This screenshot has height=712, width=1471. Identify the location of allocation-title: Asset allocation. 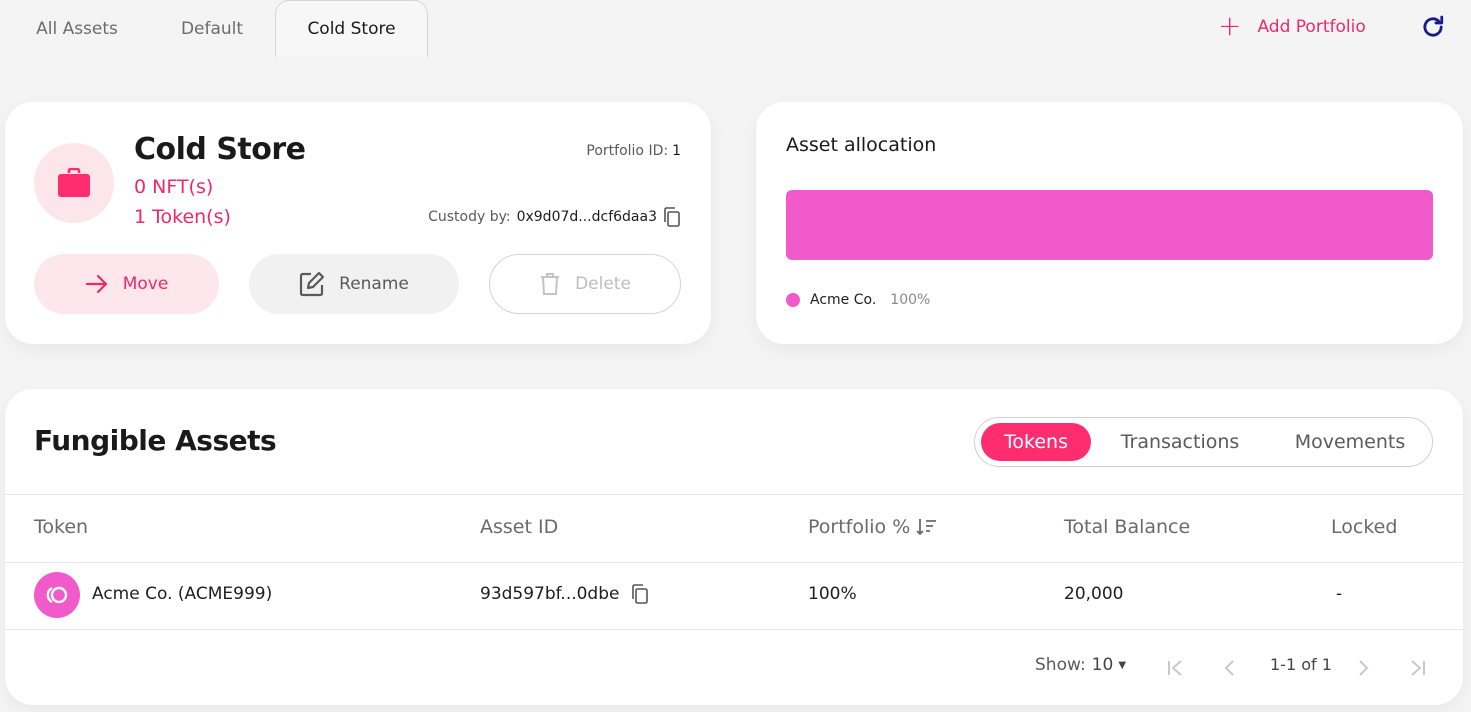
(861, 145).